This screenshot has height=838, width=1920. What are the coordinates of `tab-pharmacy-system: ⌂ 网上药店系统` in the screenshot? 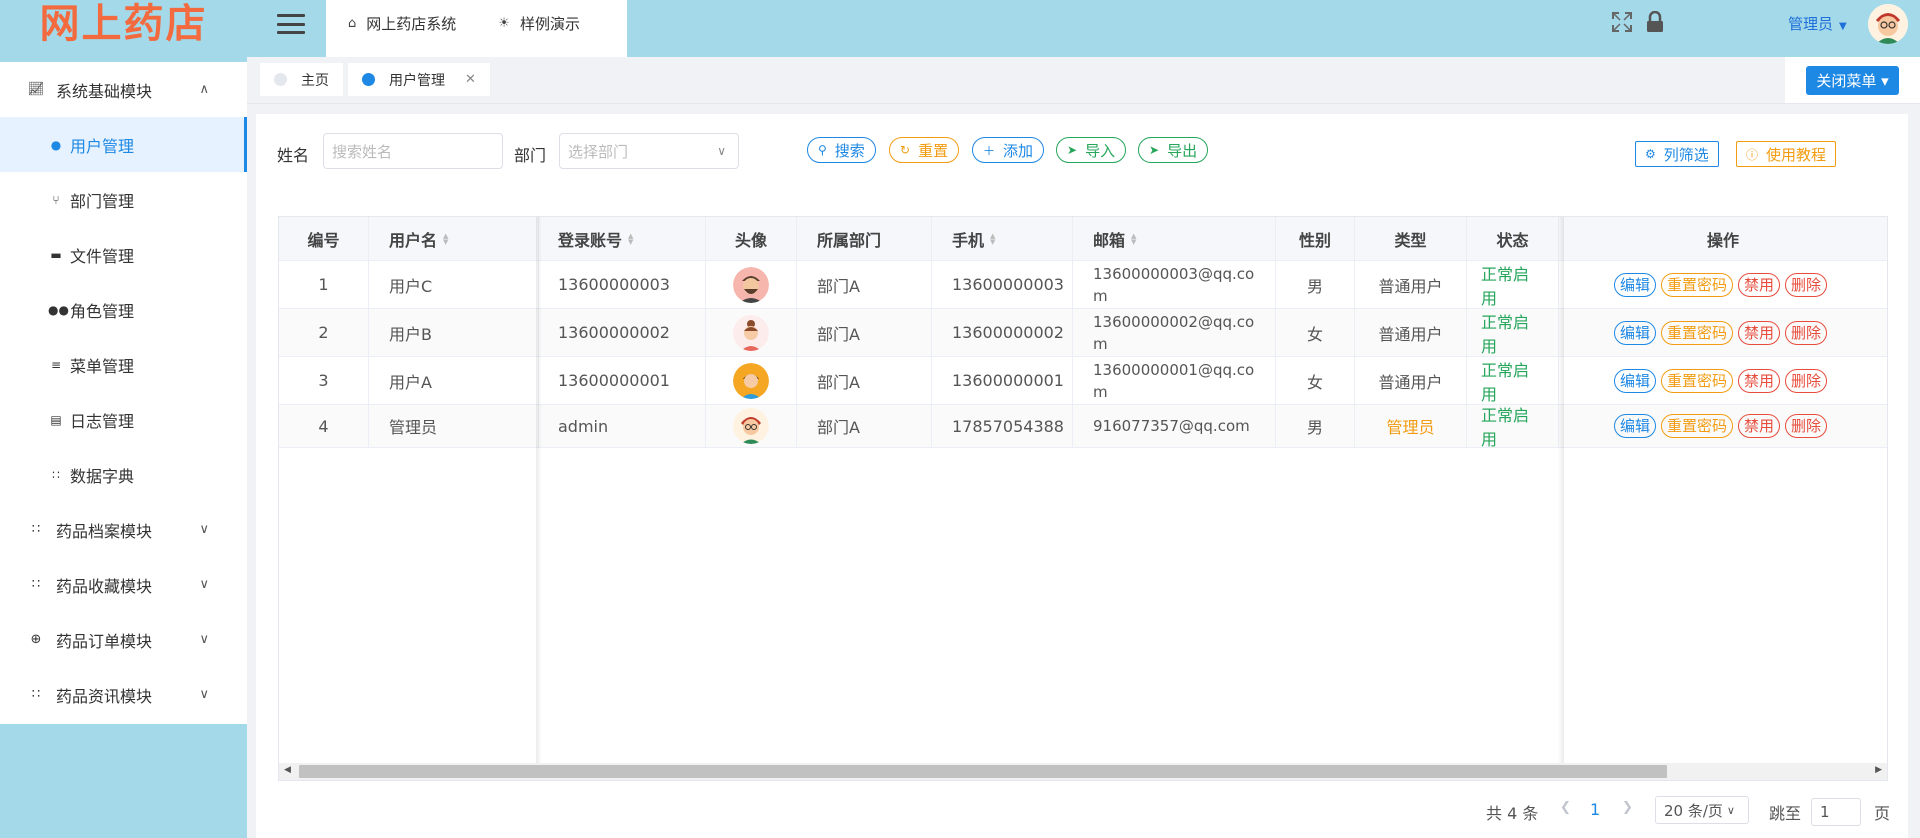 It's located at (391, 26).